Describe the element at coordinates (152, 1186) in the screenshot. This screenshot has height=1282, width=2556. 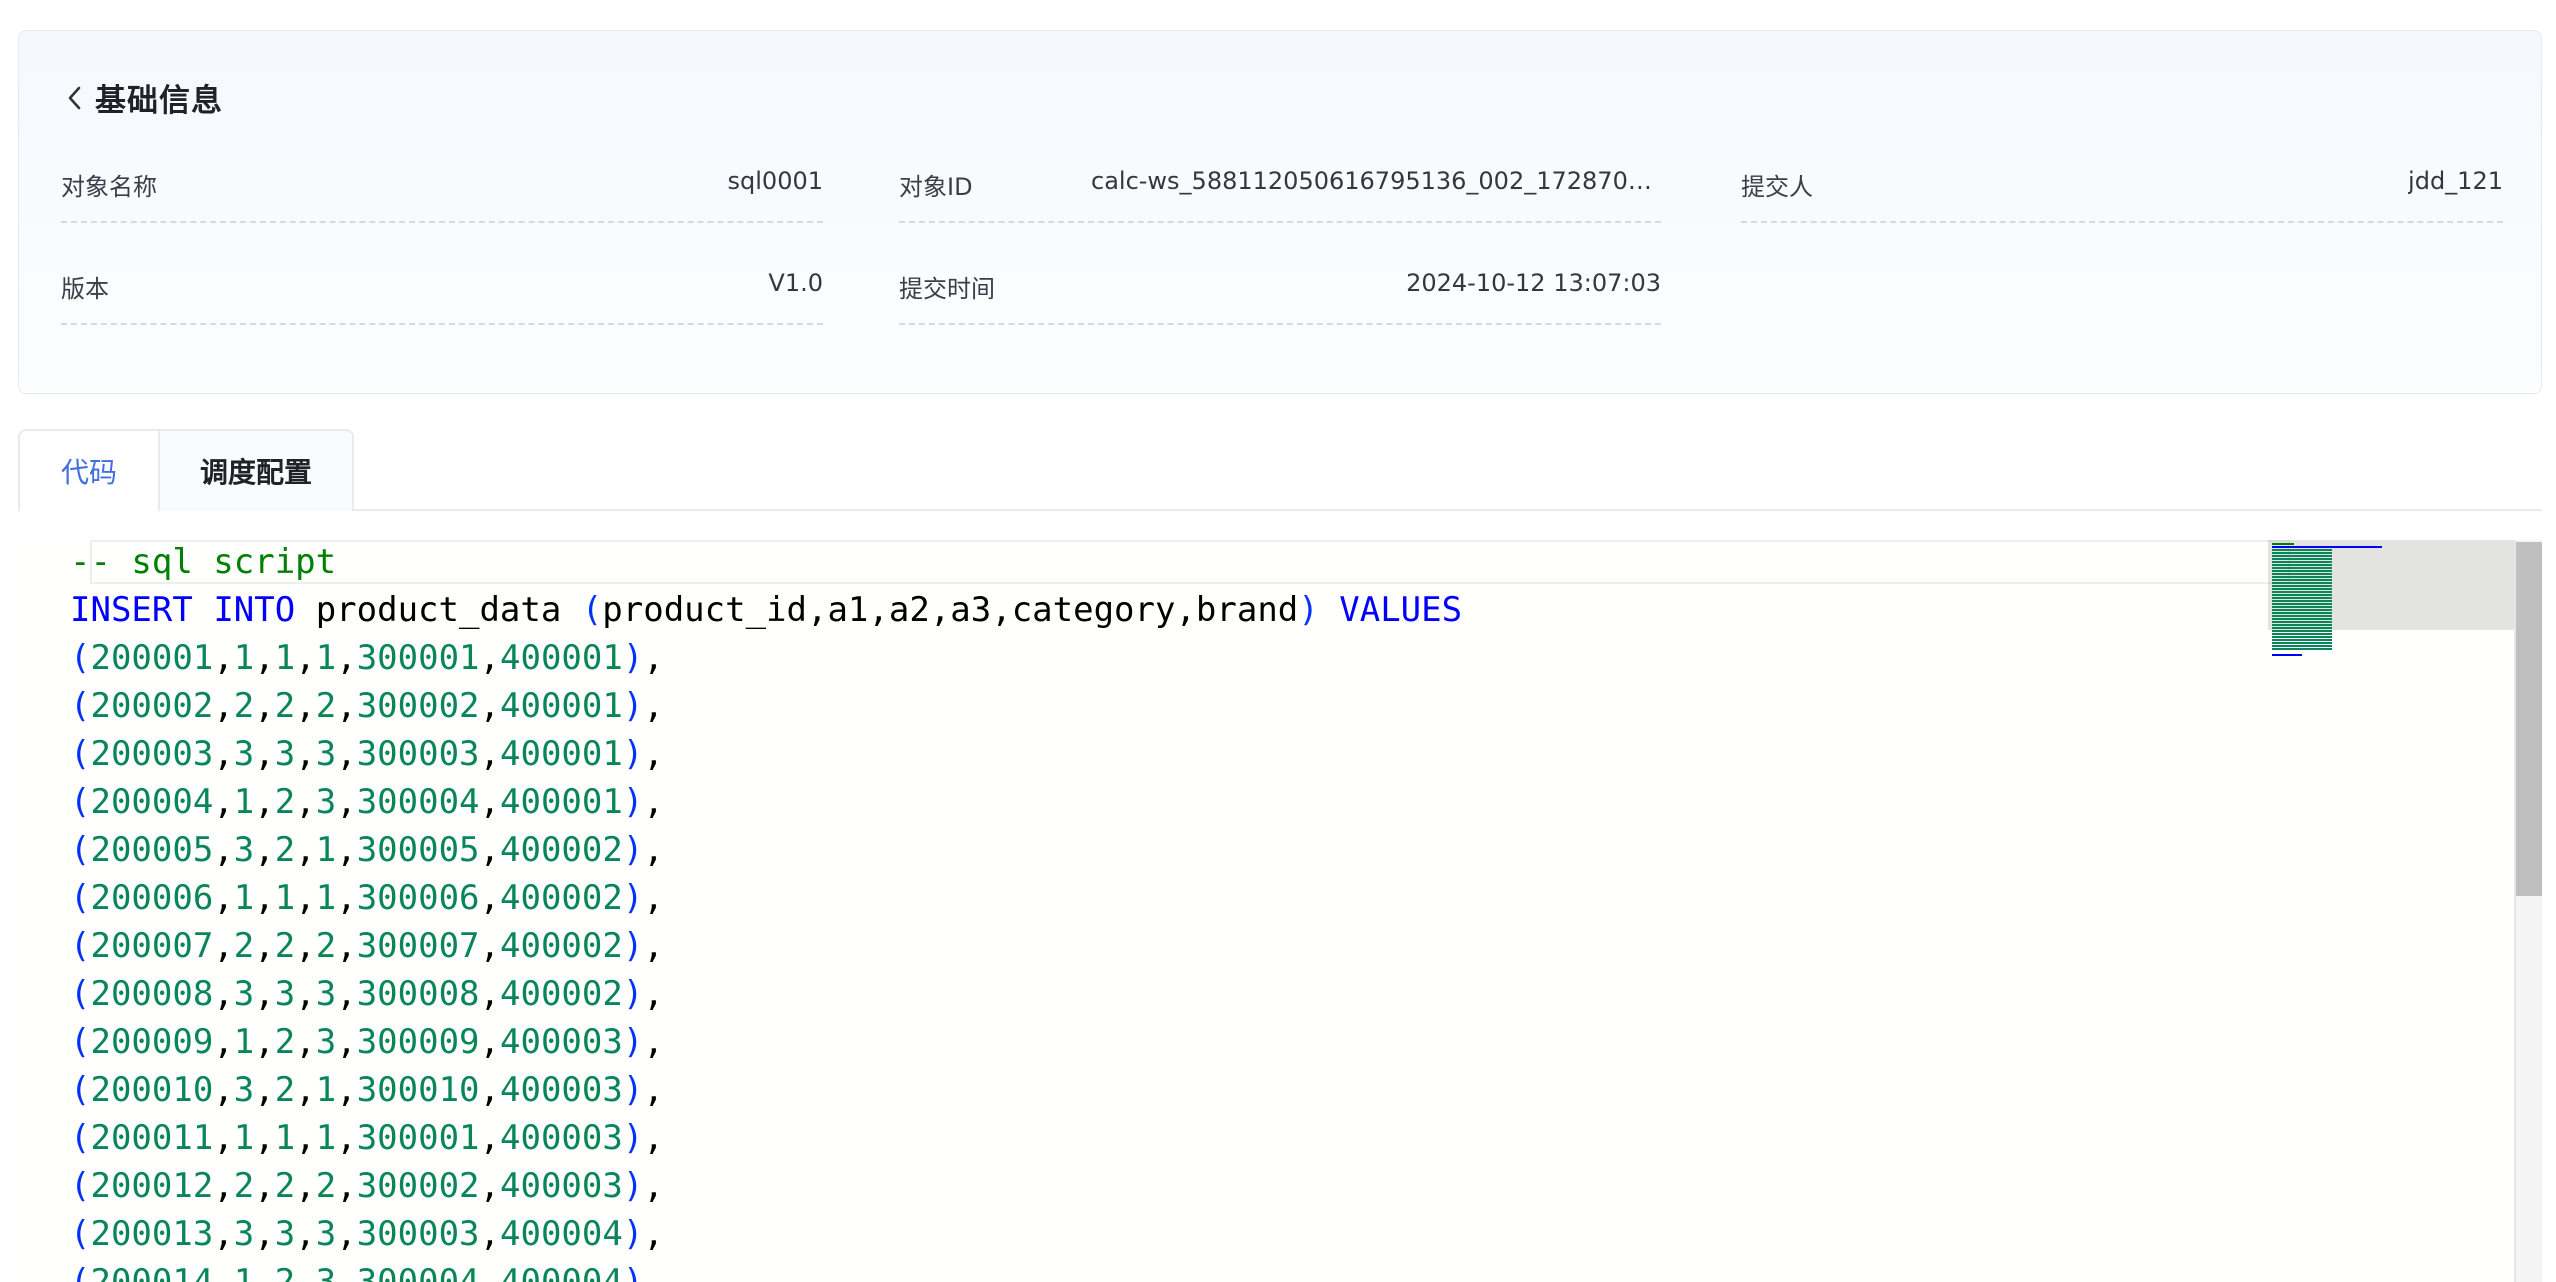
I see `sql-number: 200012` at that location.